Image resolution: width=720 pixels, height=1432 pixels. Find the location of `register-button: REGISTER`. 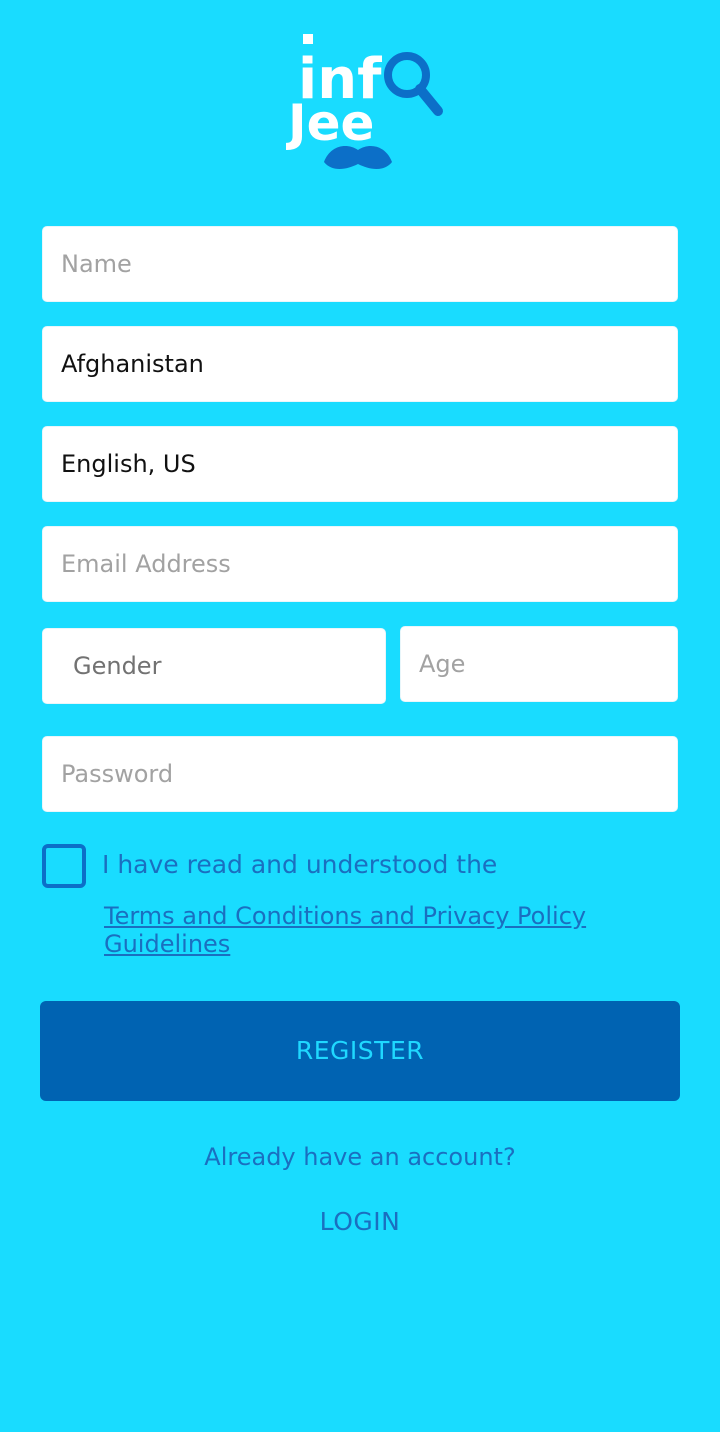

register-button: REGISTER is located at coordinates (360, 1051).